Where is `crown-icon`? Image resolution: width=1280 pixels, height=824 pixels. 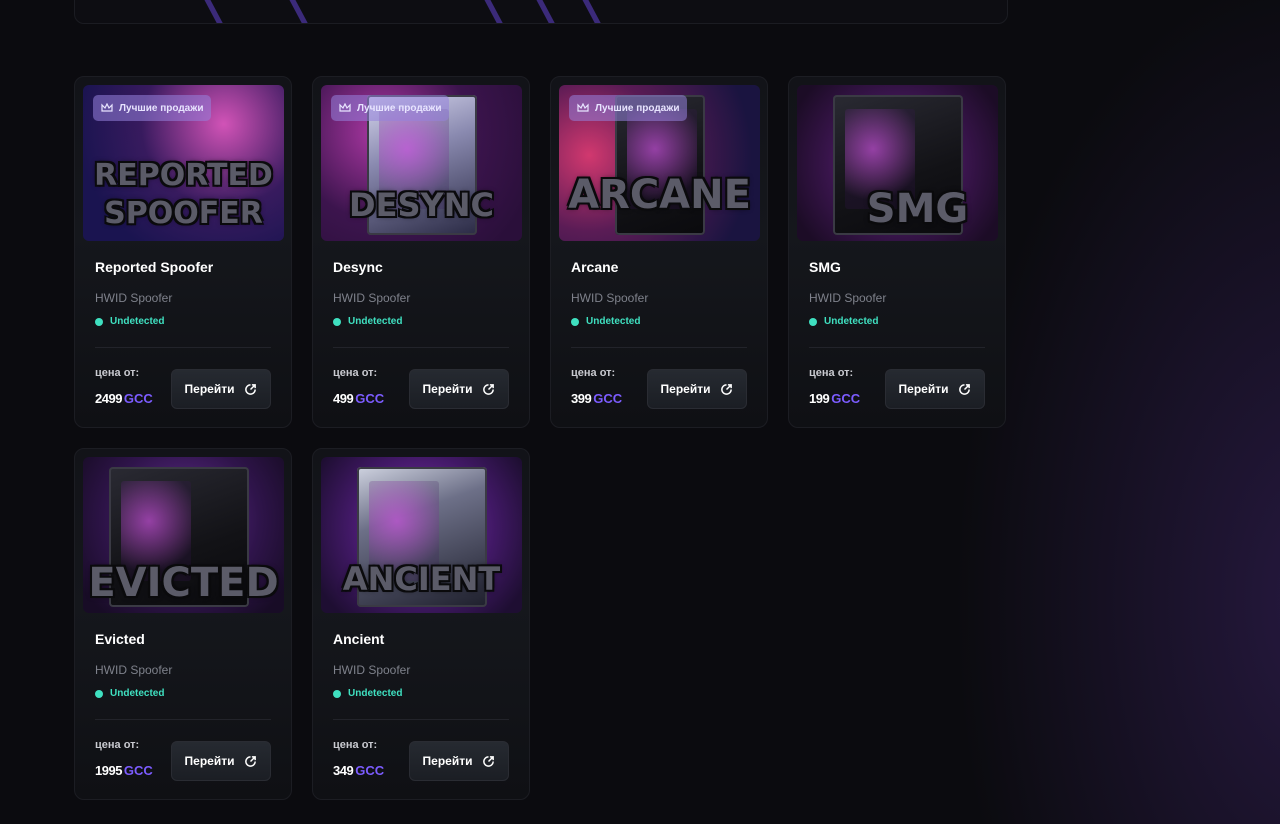 crown-icon is located at coordinates (107, 107).